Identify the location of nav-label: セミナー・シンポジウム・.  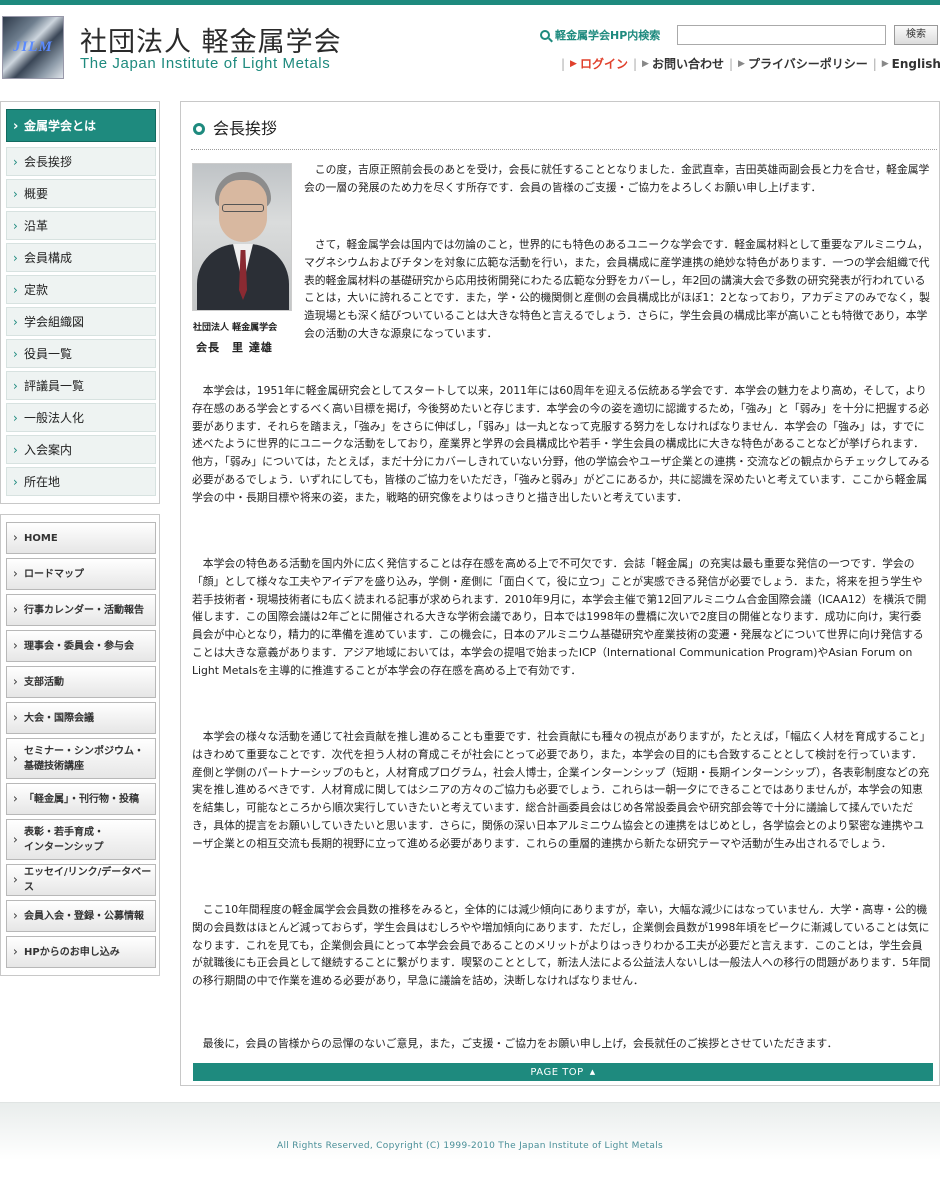
(84, 751).